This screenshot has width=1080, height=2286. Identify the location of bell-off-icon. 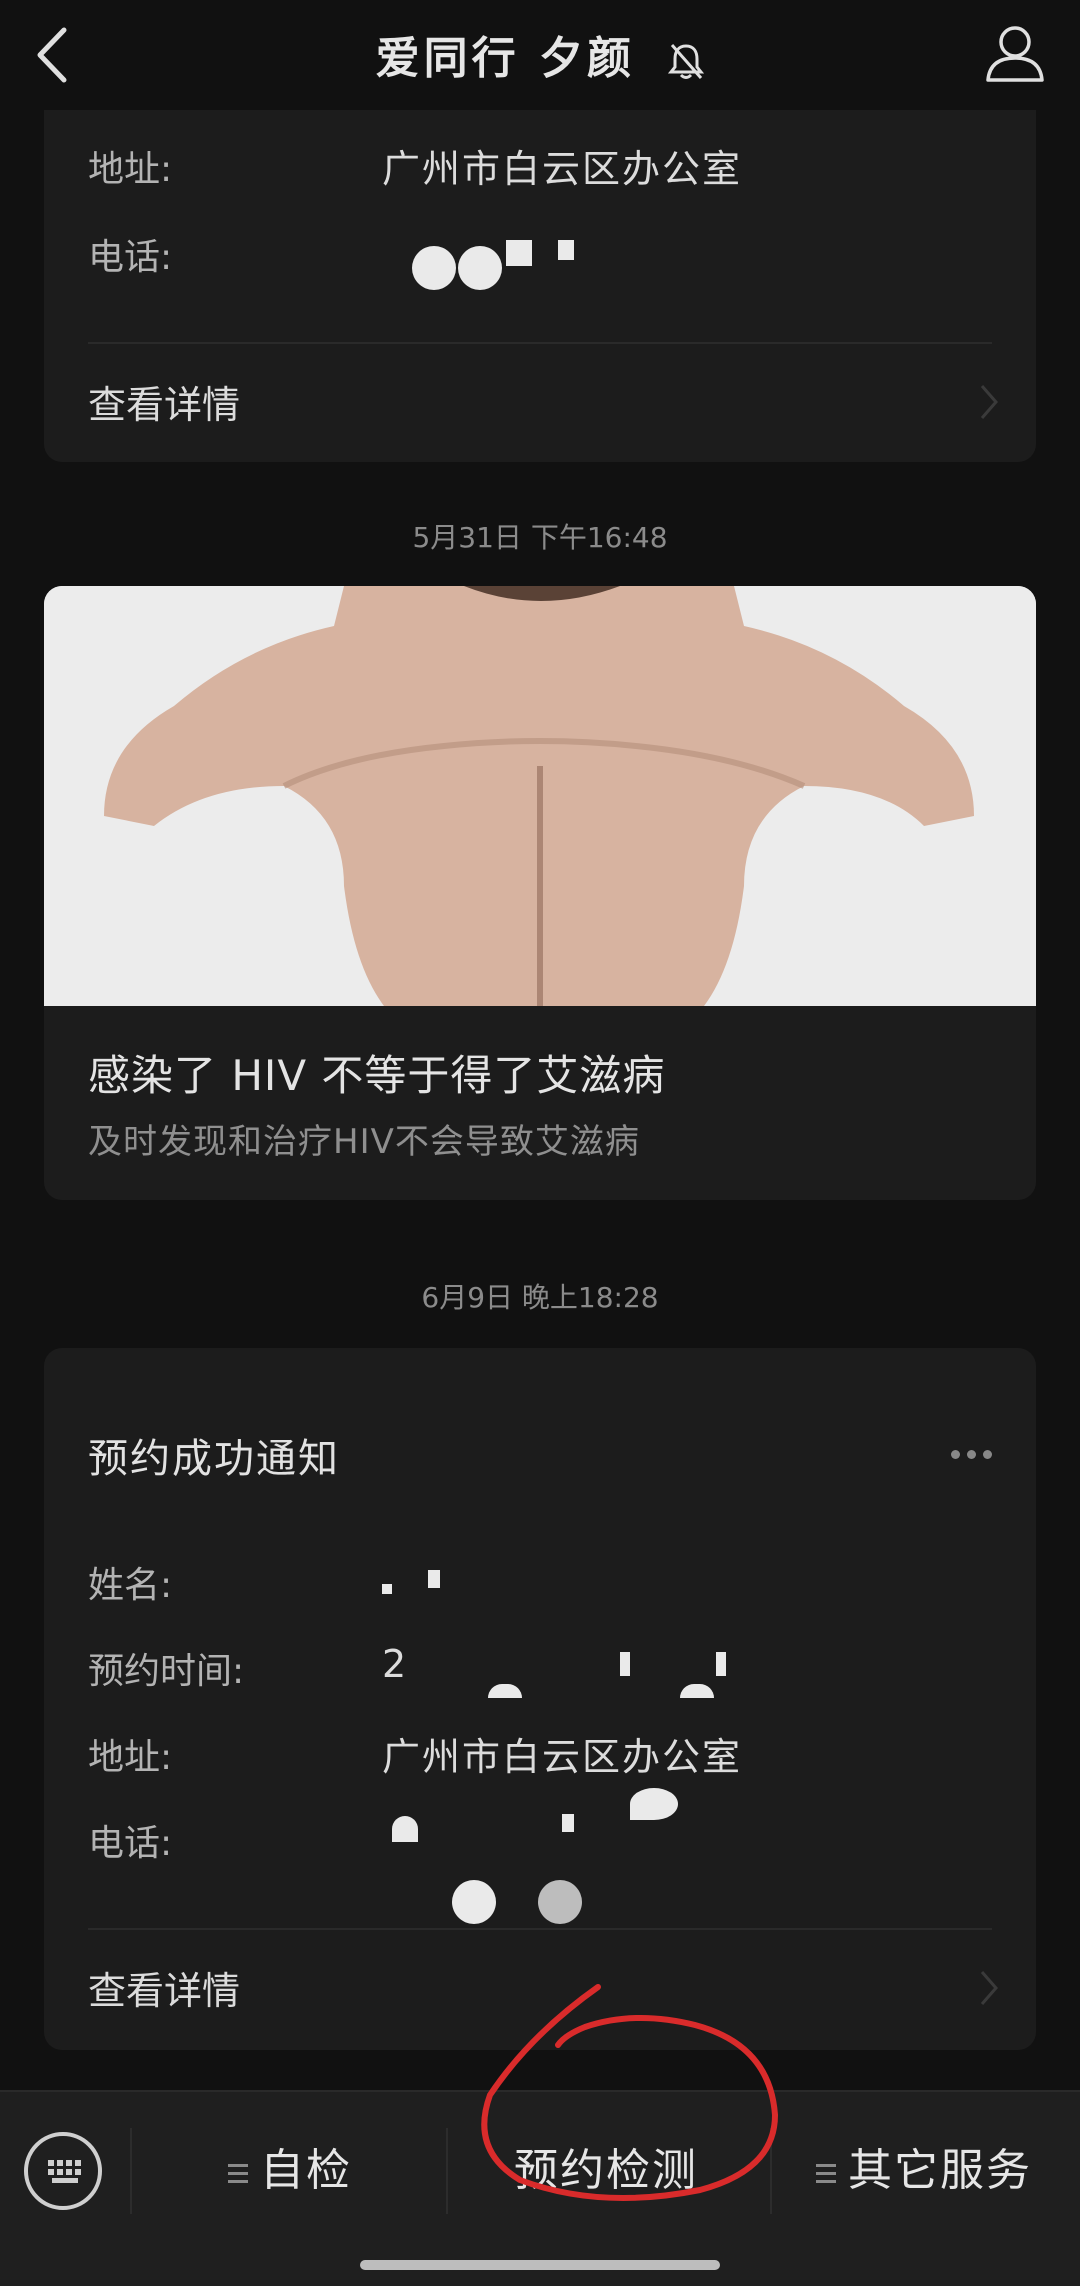
(686, 61).